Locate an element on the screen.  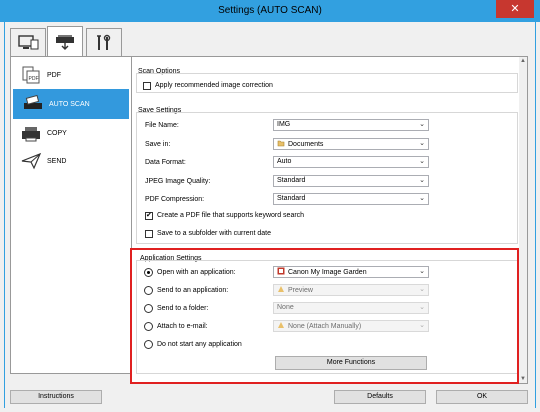
pdf-compression-select: Standard ⌄ is located at coordinates (351, 199).